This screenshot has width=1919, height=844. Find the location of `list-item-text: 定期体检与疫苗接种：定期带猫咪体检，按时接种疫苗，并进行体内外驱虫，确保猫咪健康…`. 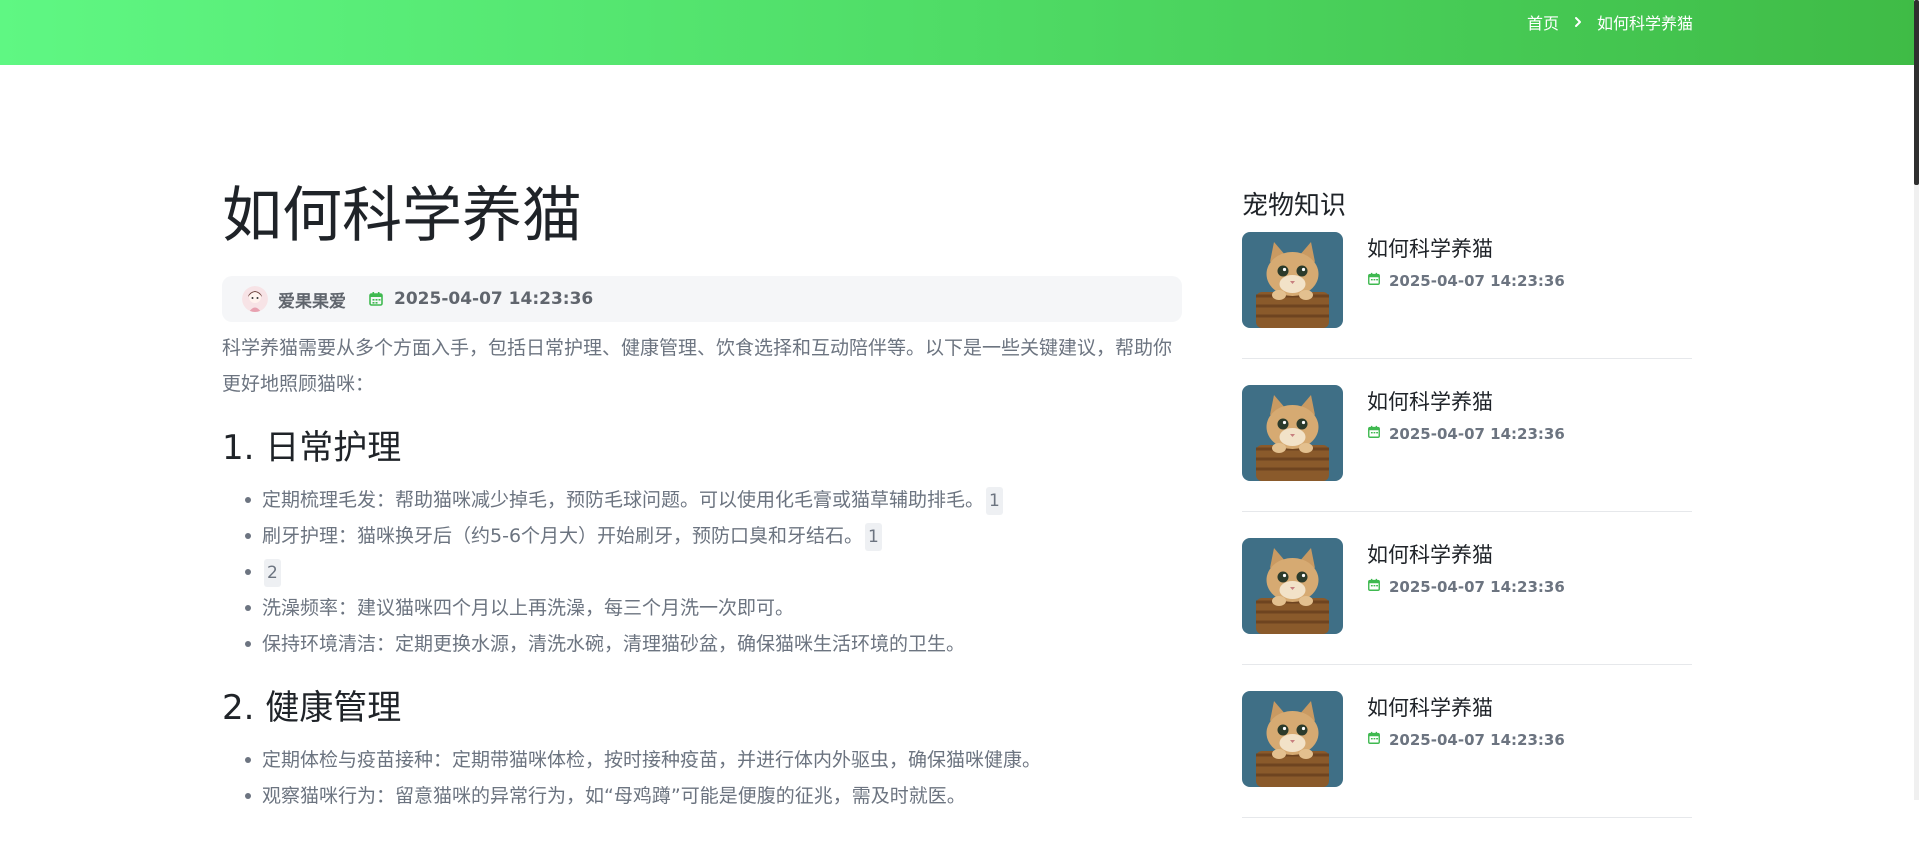

list-item-text: 定期体检与疫苗接种：定期带猫咪体检，按时接种疫苗，并进行体内外驱虫，确保猫咪健康… is located at coordinates (652, 760).